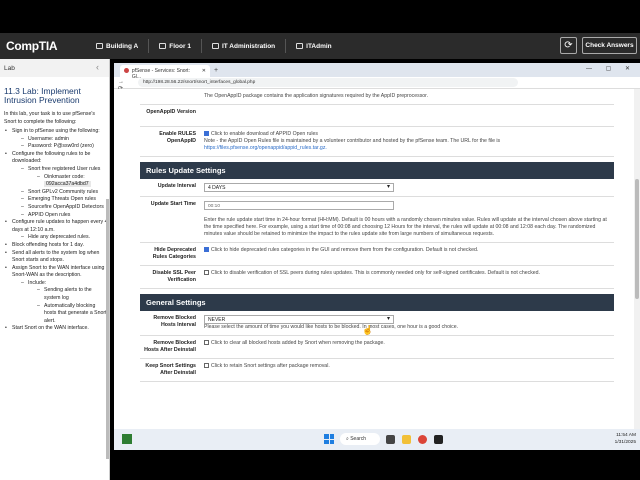 This screenshot has width=640, height=480. I want to click on openappid-version-label: OpenAppID Version, so click(171, 112).